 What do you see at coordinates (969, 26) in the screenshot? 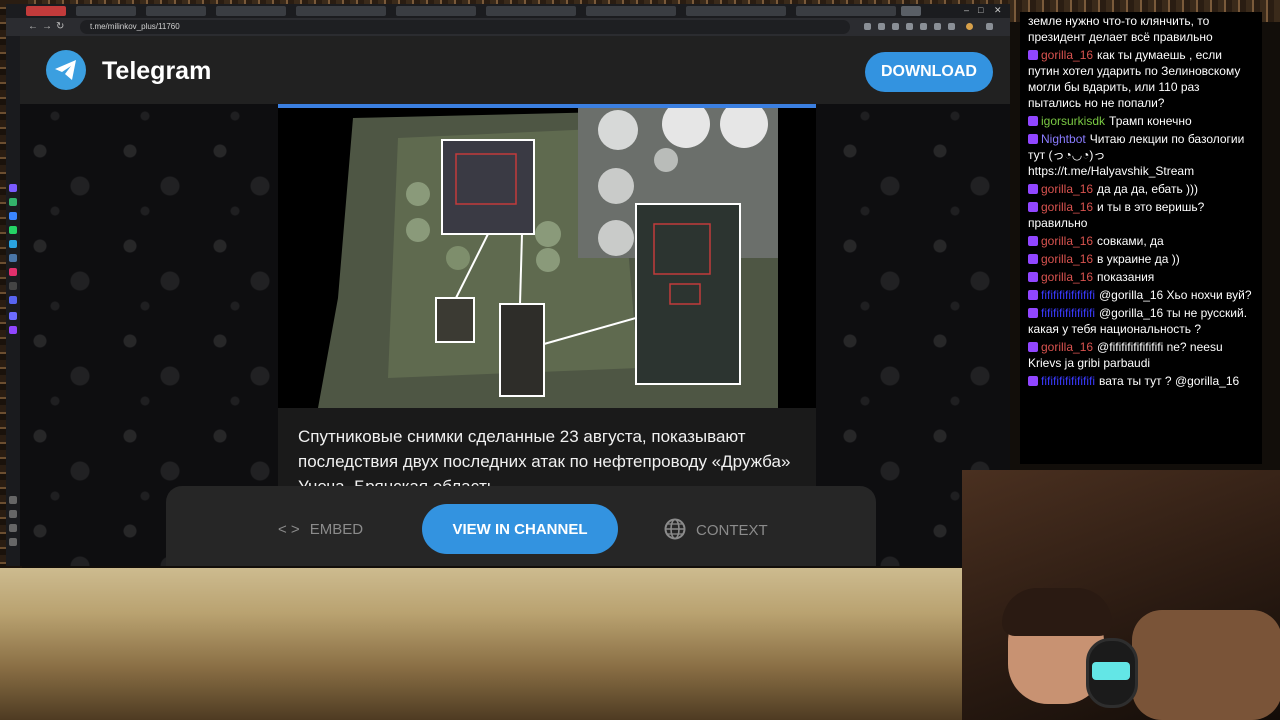
I see `profile-icon` at bounding box center [969, 26].